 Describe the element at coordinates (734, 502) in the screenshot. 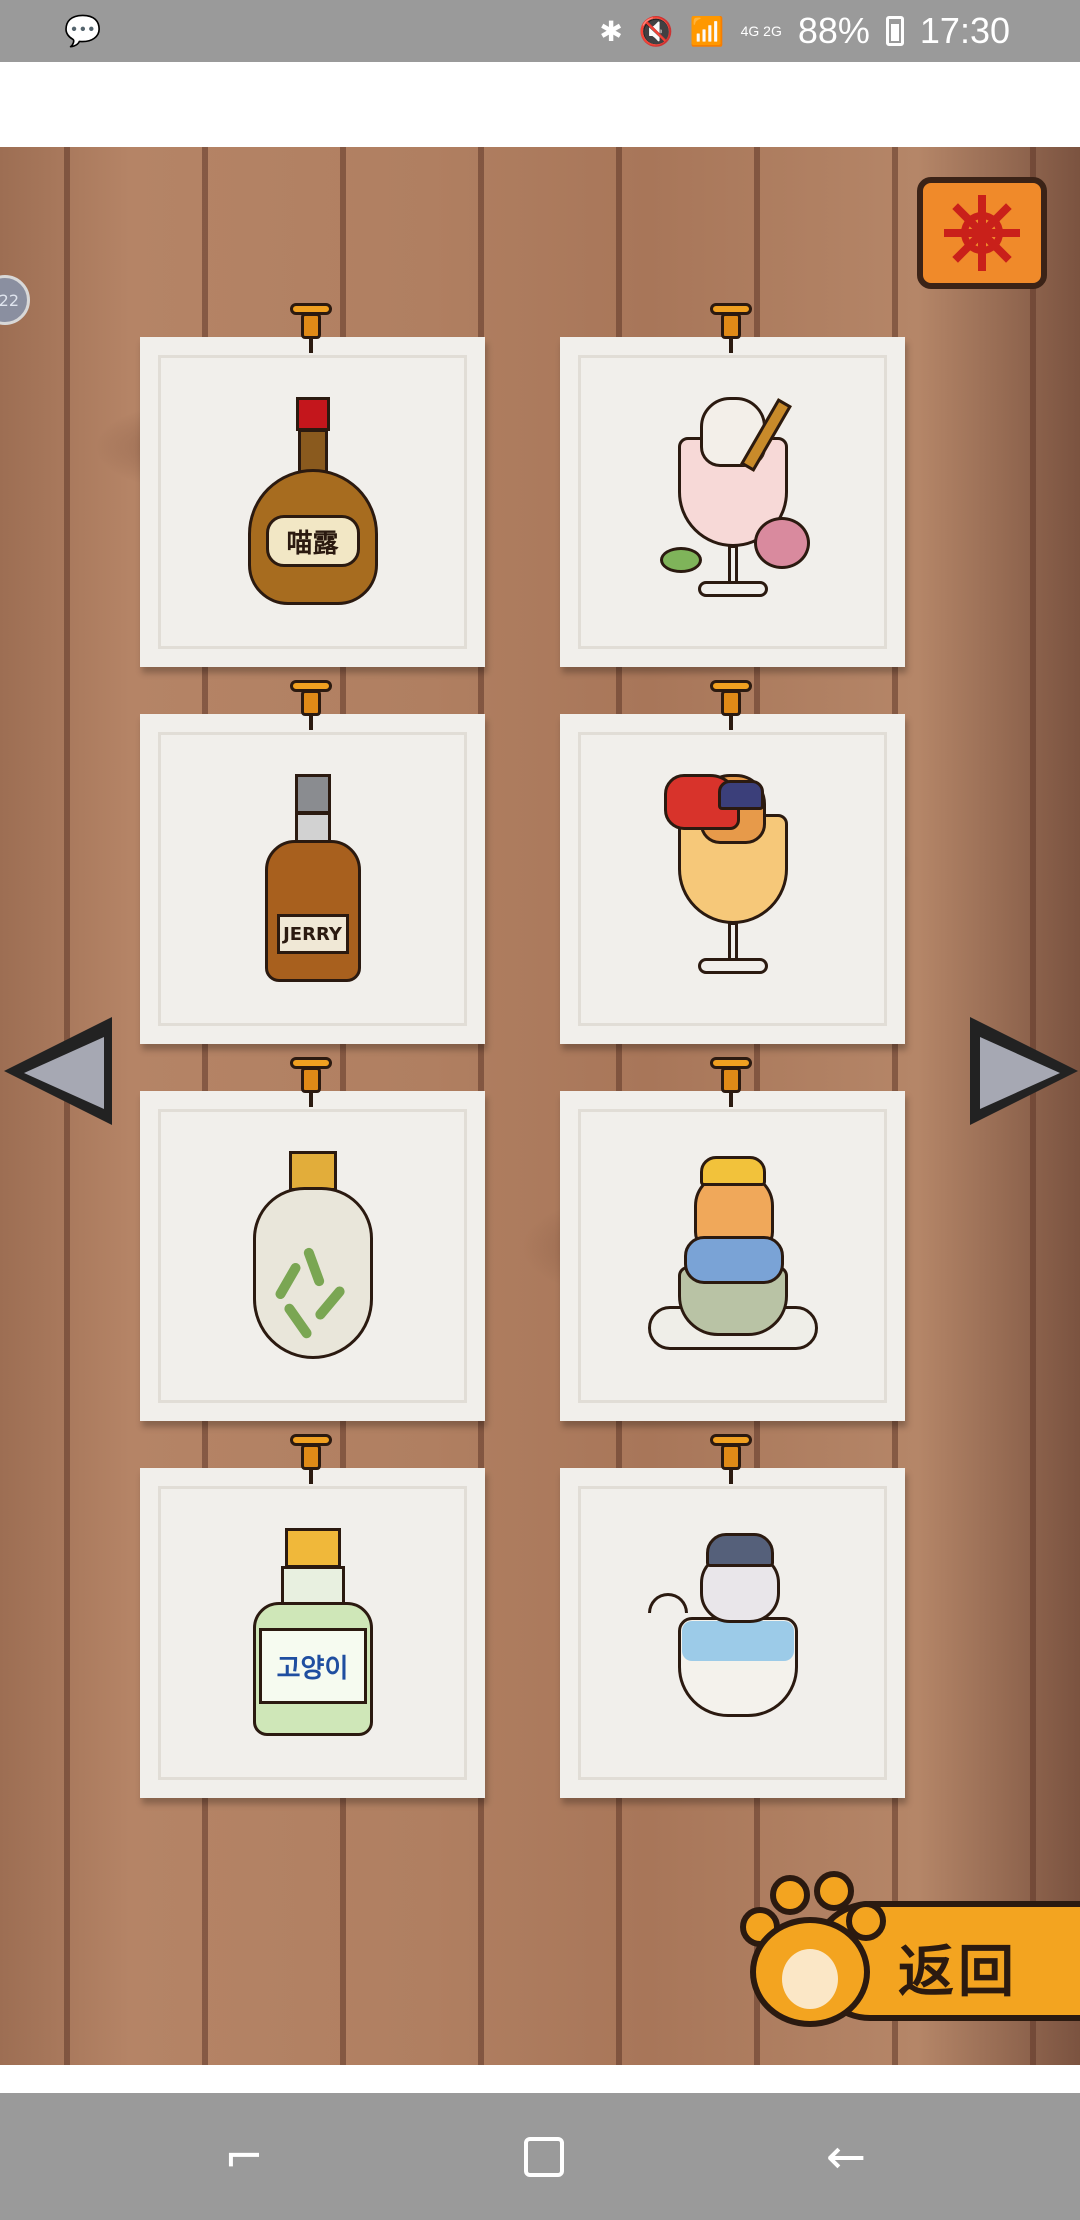

I see `cat-cocktail-rose-icon` at that location.